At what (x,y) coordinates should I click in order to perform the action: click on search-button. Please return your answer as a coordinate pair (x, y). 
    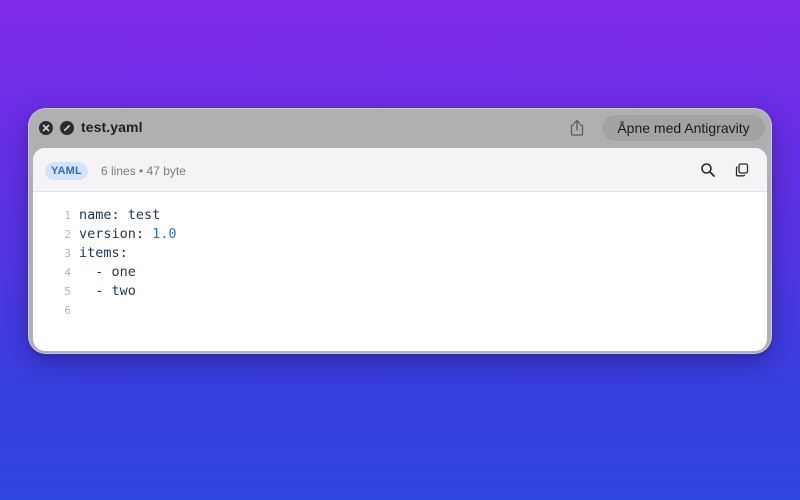
    Looking at the image, I should click on (708, 170).